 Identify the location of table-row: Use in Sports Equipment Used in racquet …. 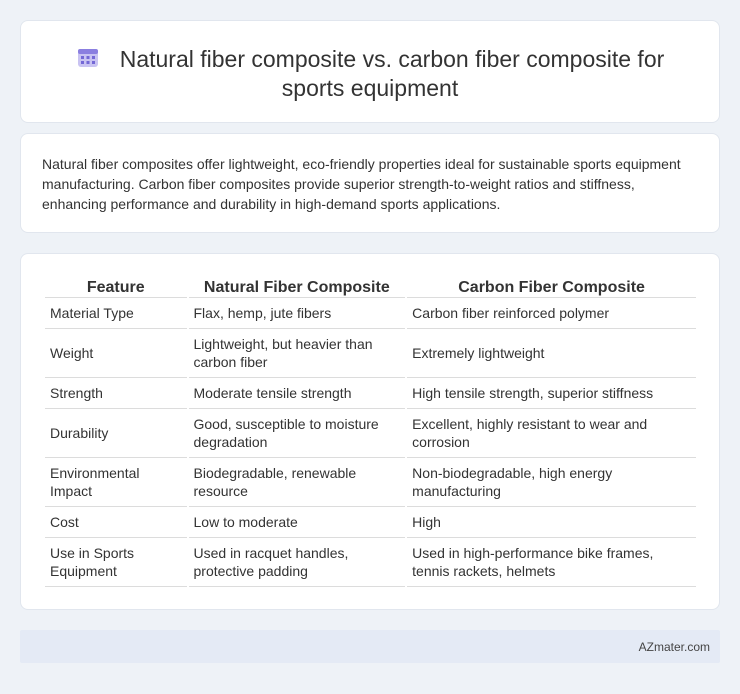
(370, 562).